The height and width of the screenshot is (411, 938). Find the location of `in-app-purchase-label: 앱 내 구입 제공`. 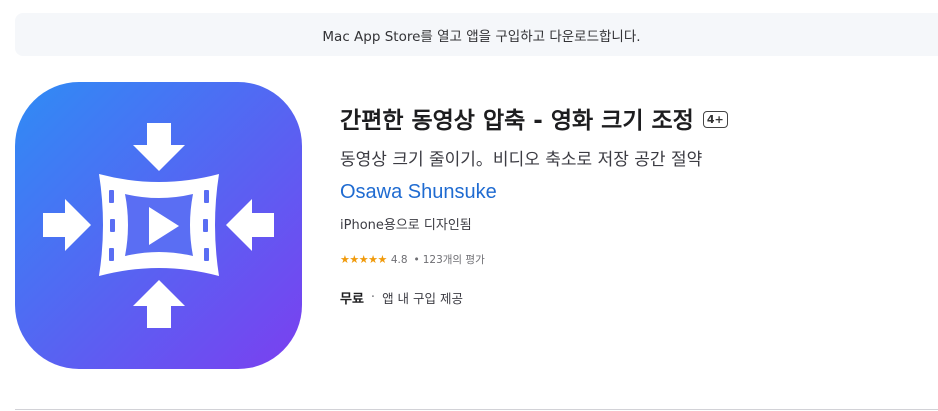

in-app-purchase-label: 앱 내 구입 제공 is located at coordinates (422, 298).